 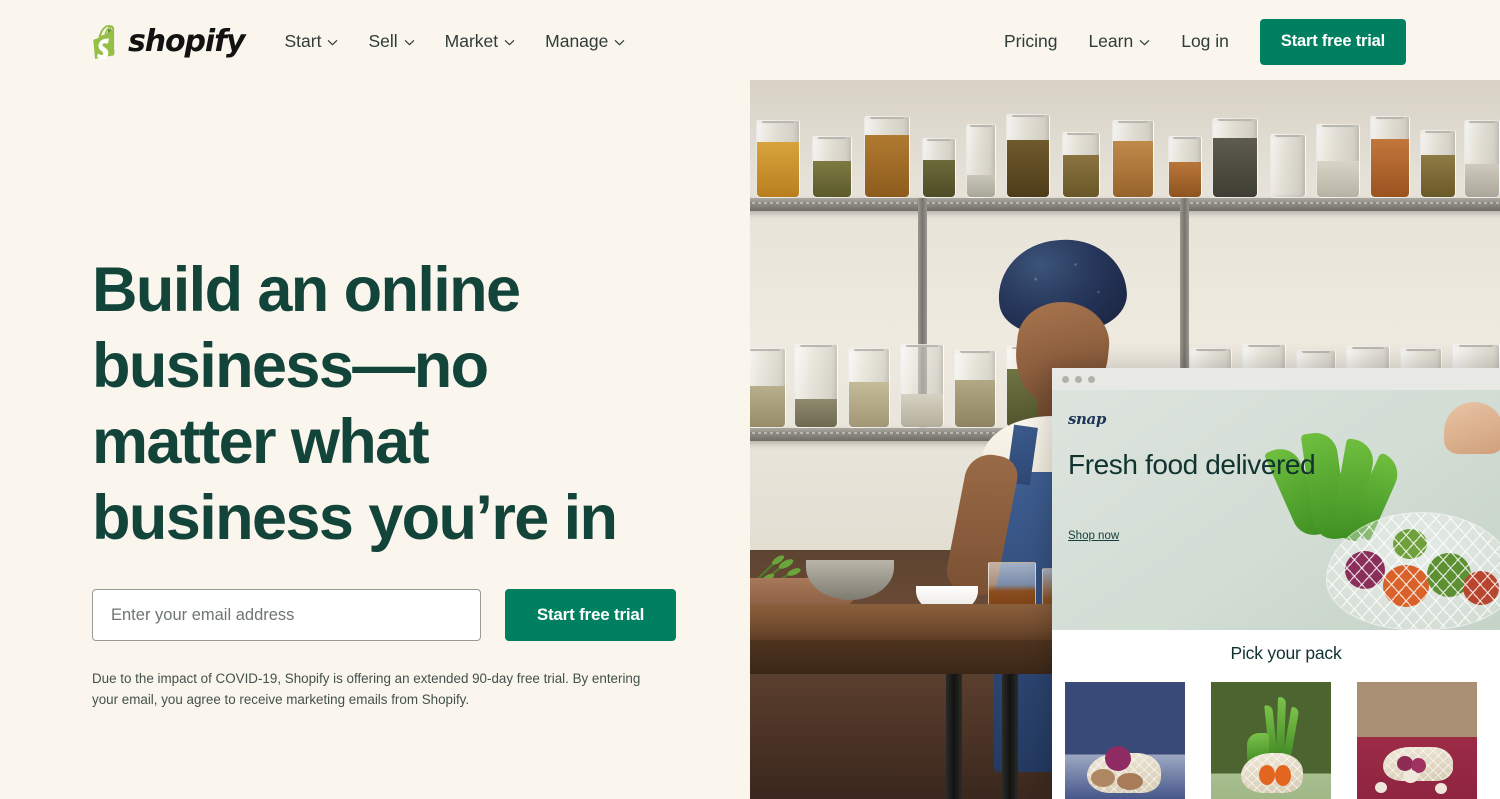 What do you see at coordinates (1332, 41) in the screenshot?
I see `header-start-free-trial-button: Start free trial` at bounding box center [1332, 41].